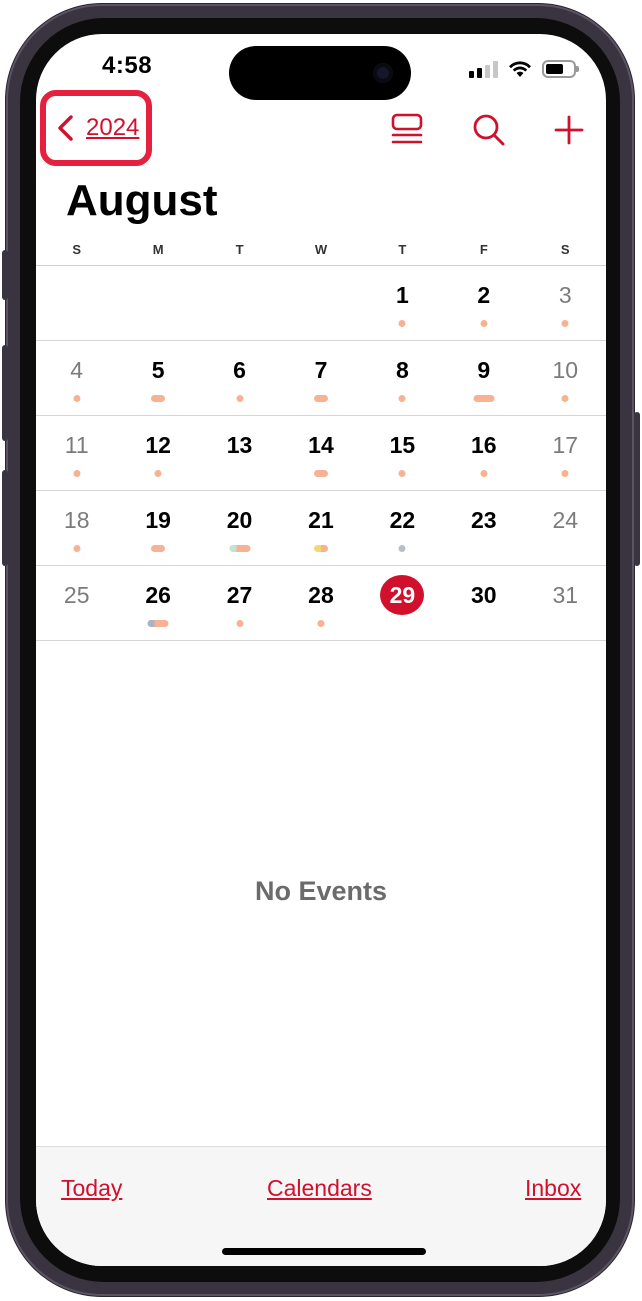 The height and width of the screenshot is (1301, 642). Describe the element at coordinates (77, 249) in the screenshot. I see `weekday-label: S` at that location.